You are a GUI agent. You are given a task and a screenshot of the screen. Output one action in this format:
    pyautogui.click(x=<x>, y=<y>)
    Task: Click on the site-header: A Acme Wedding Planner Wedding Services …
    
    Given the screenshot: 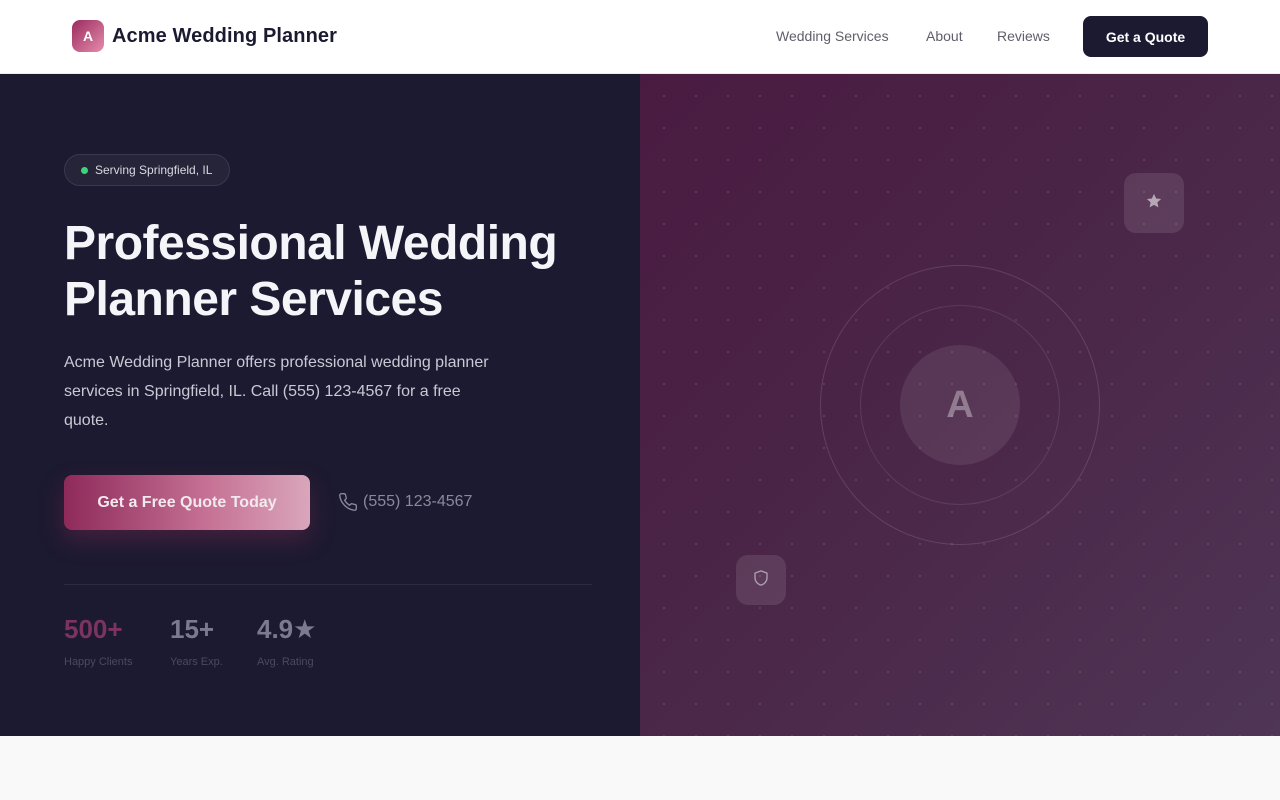 What is the action you would take?
    pyautogui.click(x=640, y=37)
    